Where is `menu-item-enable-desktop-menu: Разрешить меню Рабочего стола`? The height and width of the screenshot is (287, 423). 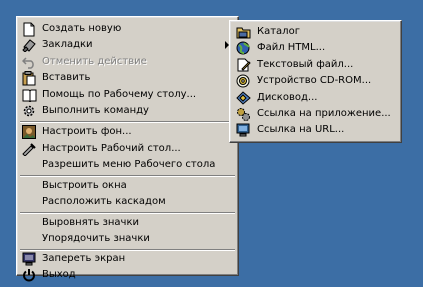 menu-item-enable-desktop-menu: Разрешить меню Рабочего стола is located at coordinates (127, 165).